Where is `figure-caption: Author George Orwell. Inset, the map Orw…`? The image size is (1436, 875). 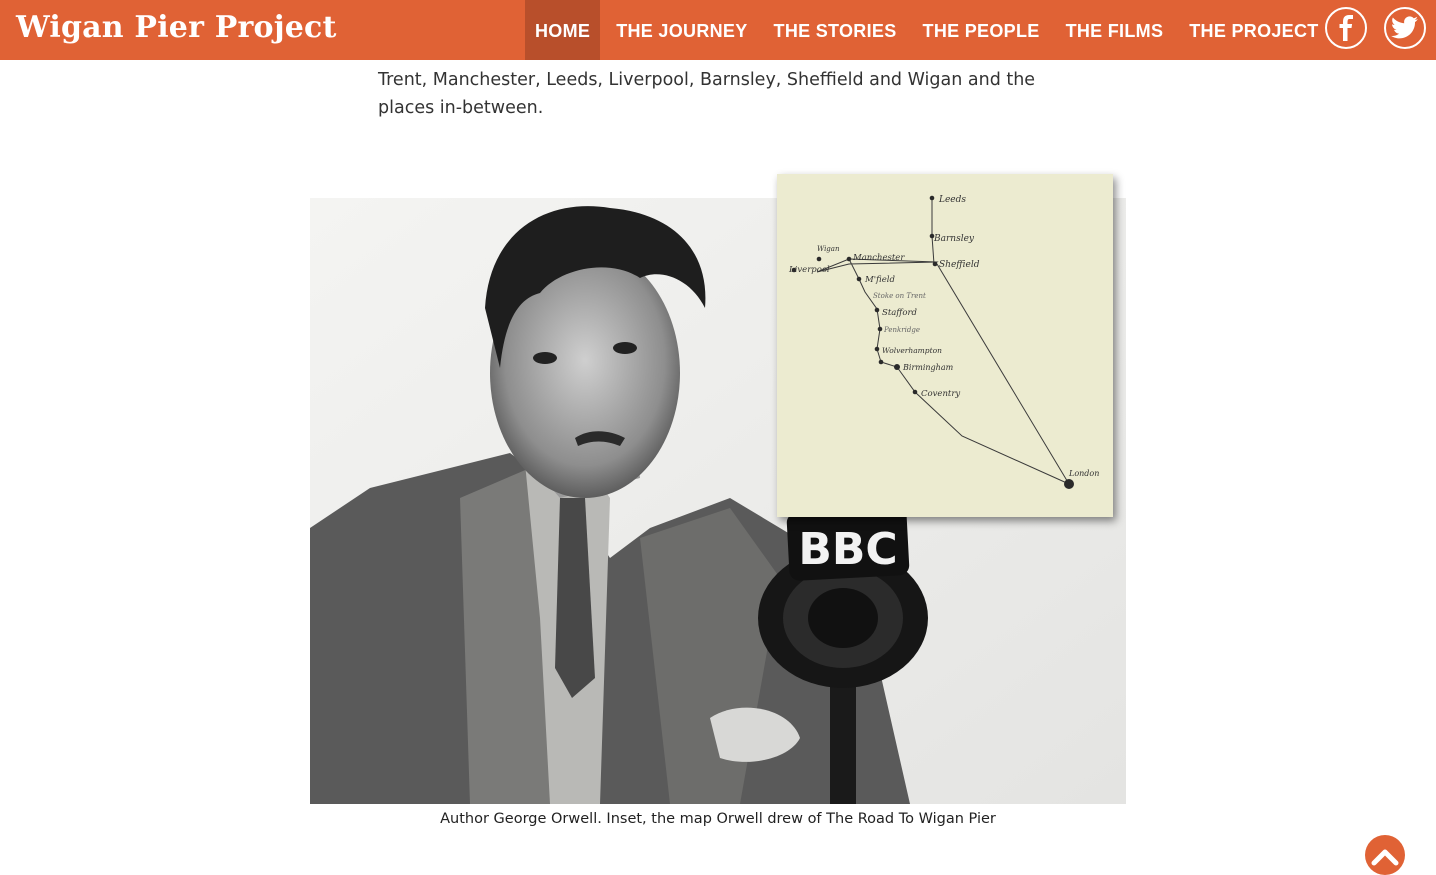
figure-caption: Author George Orwell. Inset, the map Orw… is located at coordinates (718, 819).